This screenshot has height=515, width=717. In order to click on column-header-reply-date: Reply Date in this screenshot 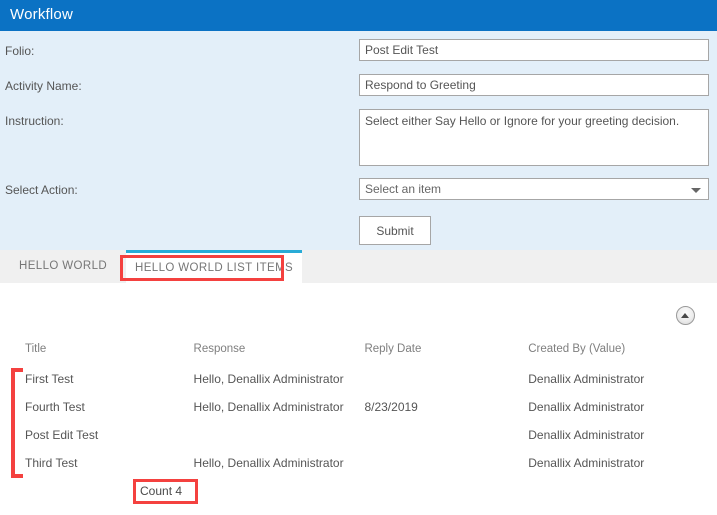, I will do `click(393, 349)`.